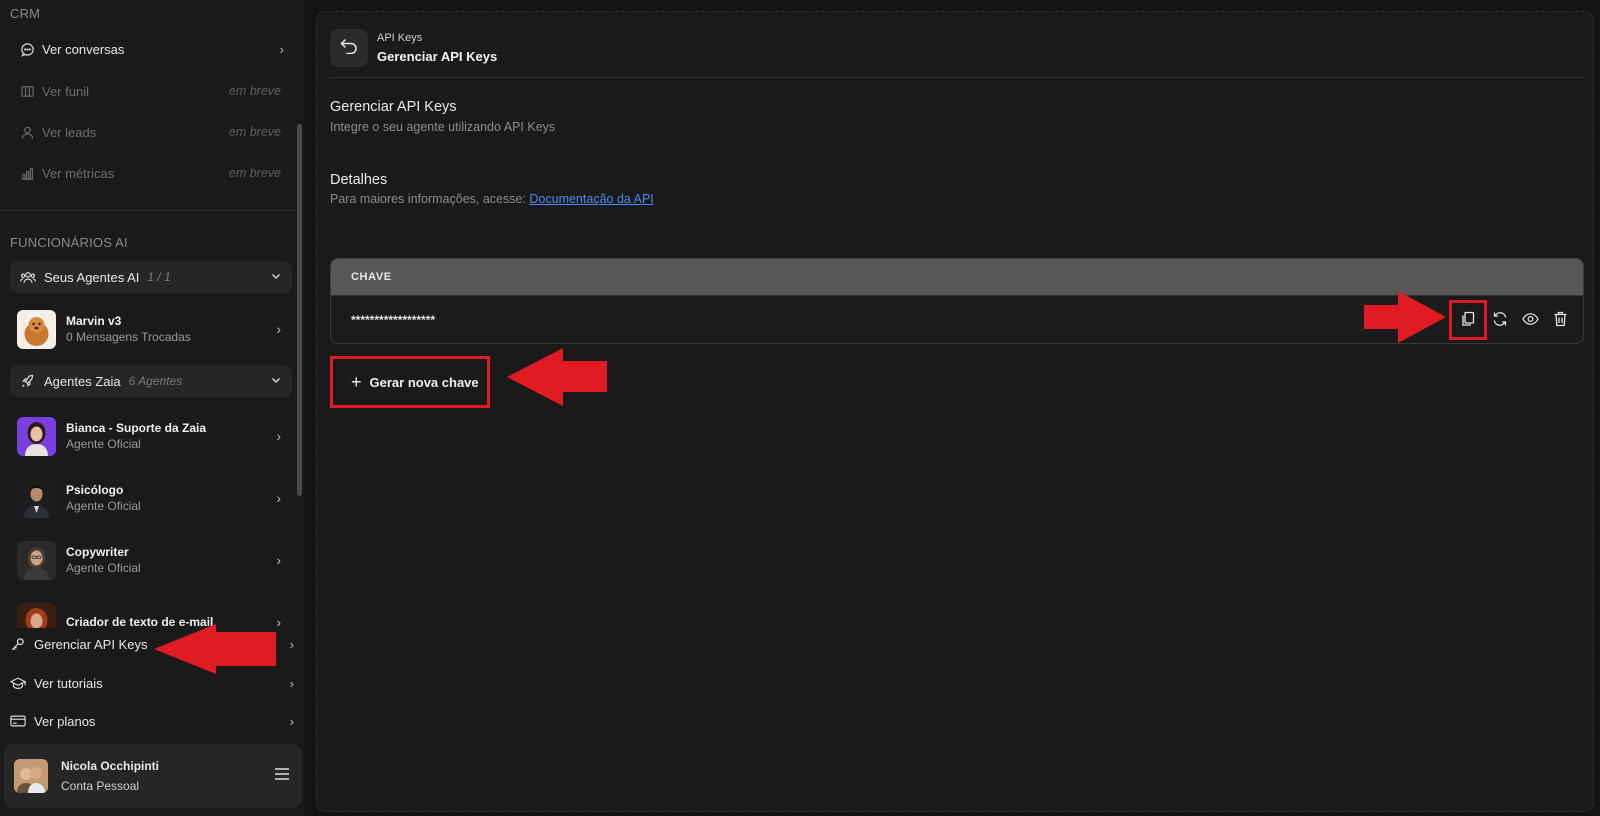  I want to click on api-documentation-link: Documentação da API, so click(591, 199).